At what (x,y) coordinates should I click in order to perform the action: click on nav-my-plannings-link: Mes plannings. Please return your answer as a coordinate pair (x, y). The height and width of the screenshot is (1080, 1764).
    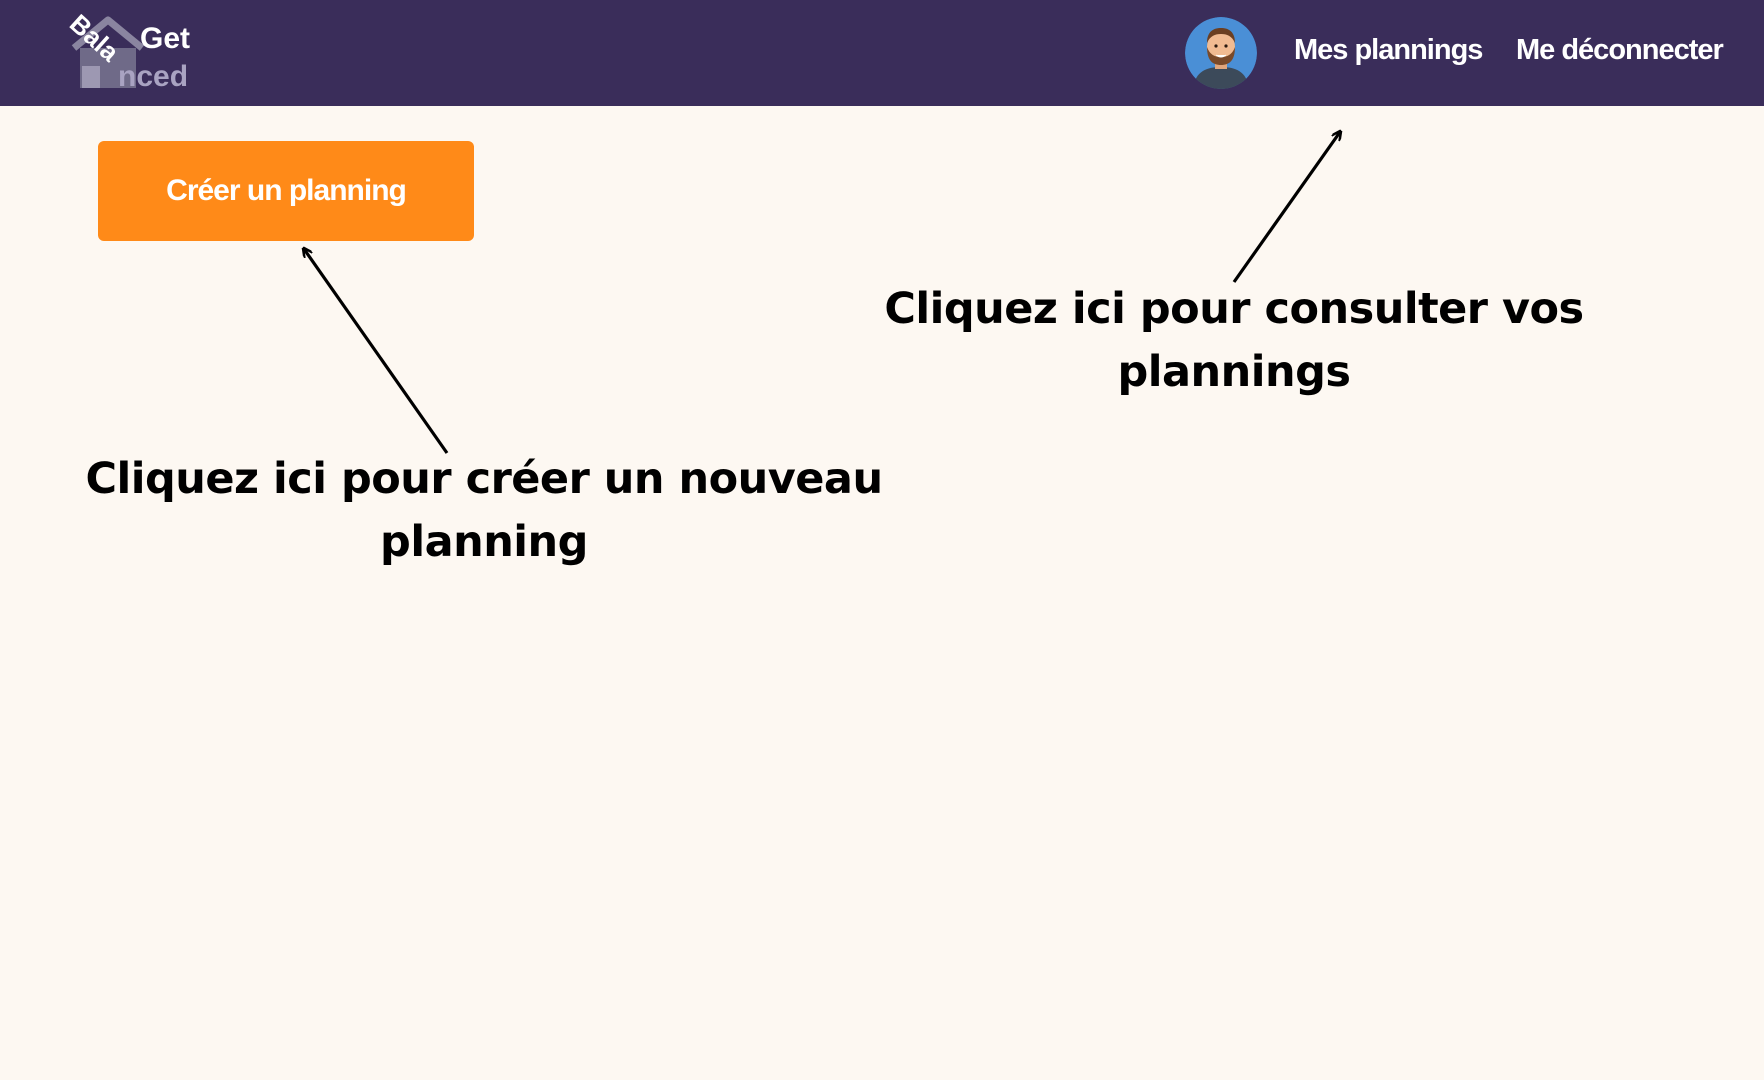
    Looking at the image, I should click on (1388, 50).